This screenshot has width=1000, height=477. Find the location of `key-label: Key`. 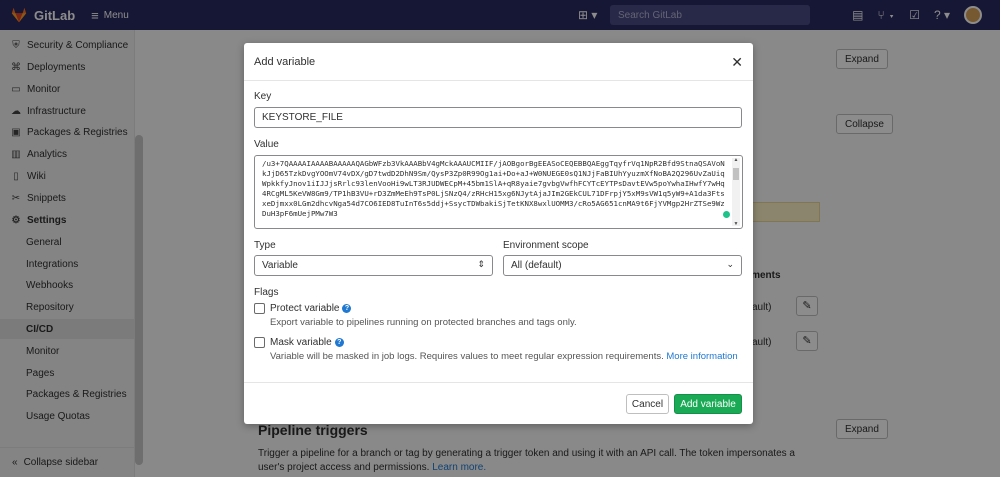

key-label: Key is located at coordinates (263, 96).